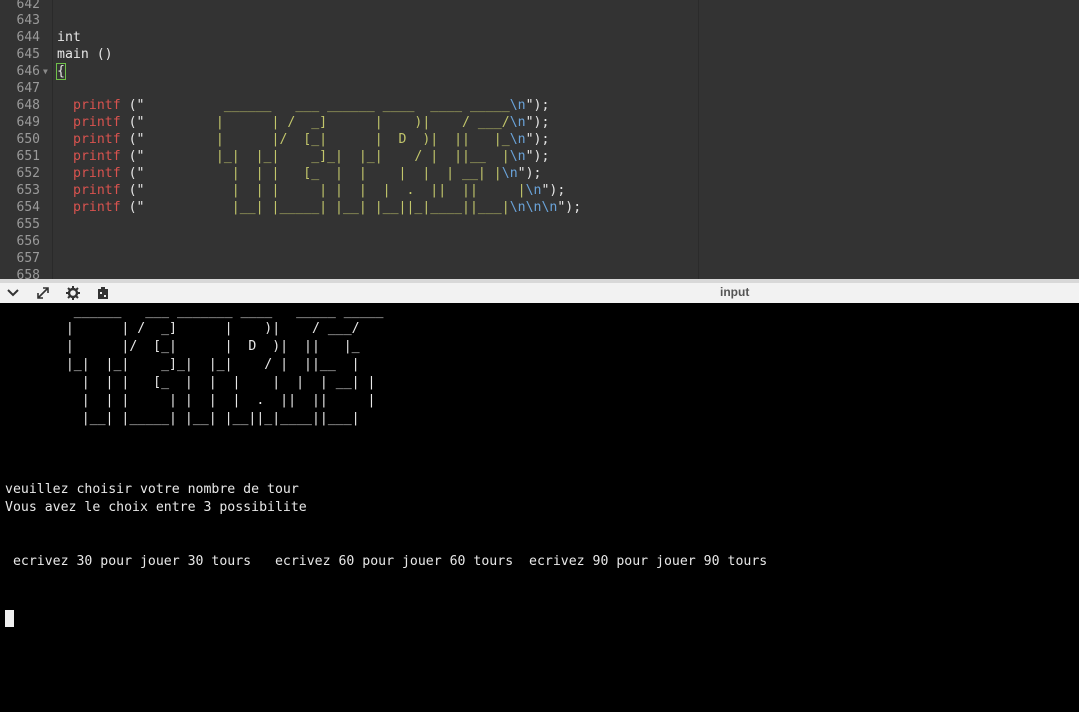  What do you see at coordinates (201, 328) in the screenshot?
I see `ascii-art-line: | | / _] | )| / ___/` at bounding box center [201, 328].